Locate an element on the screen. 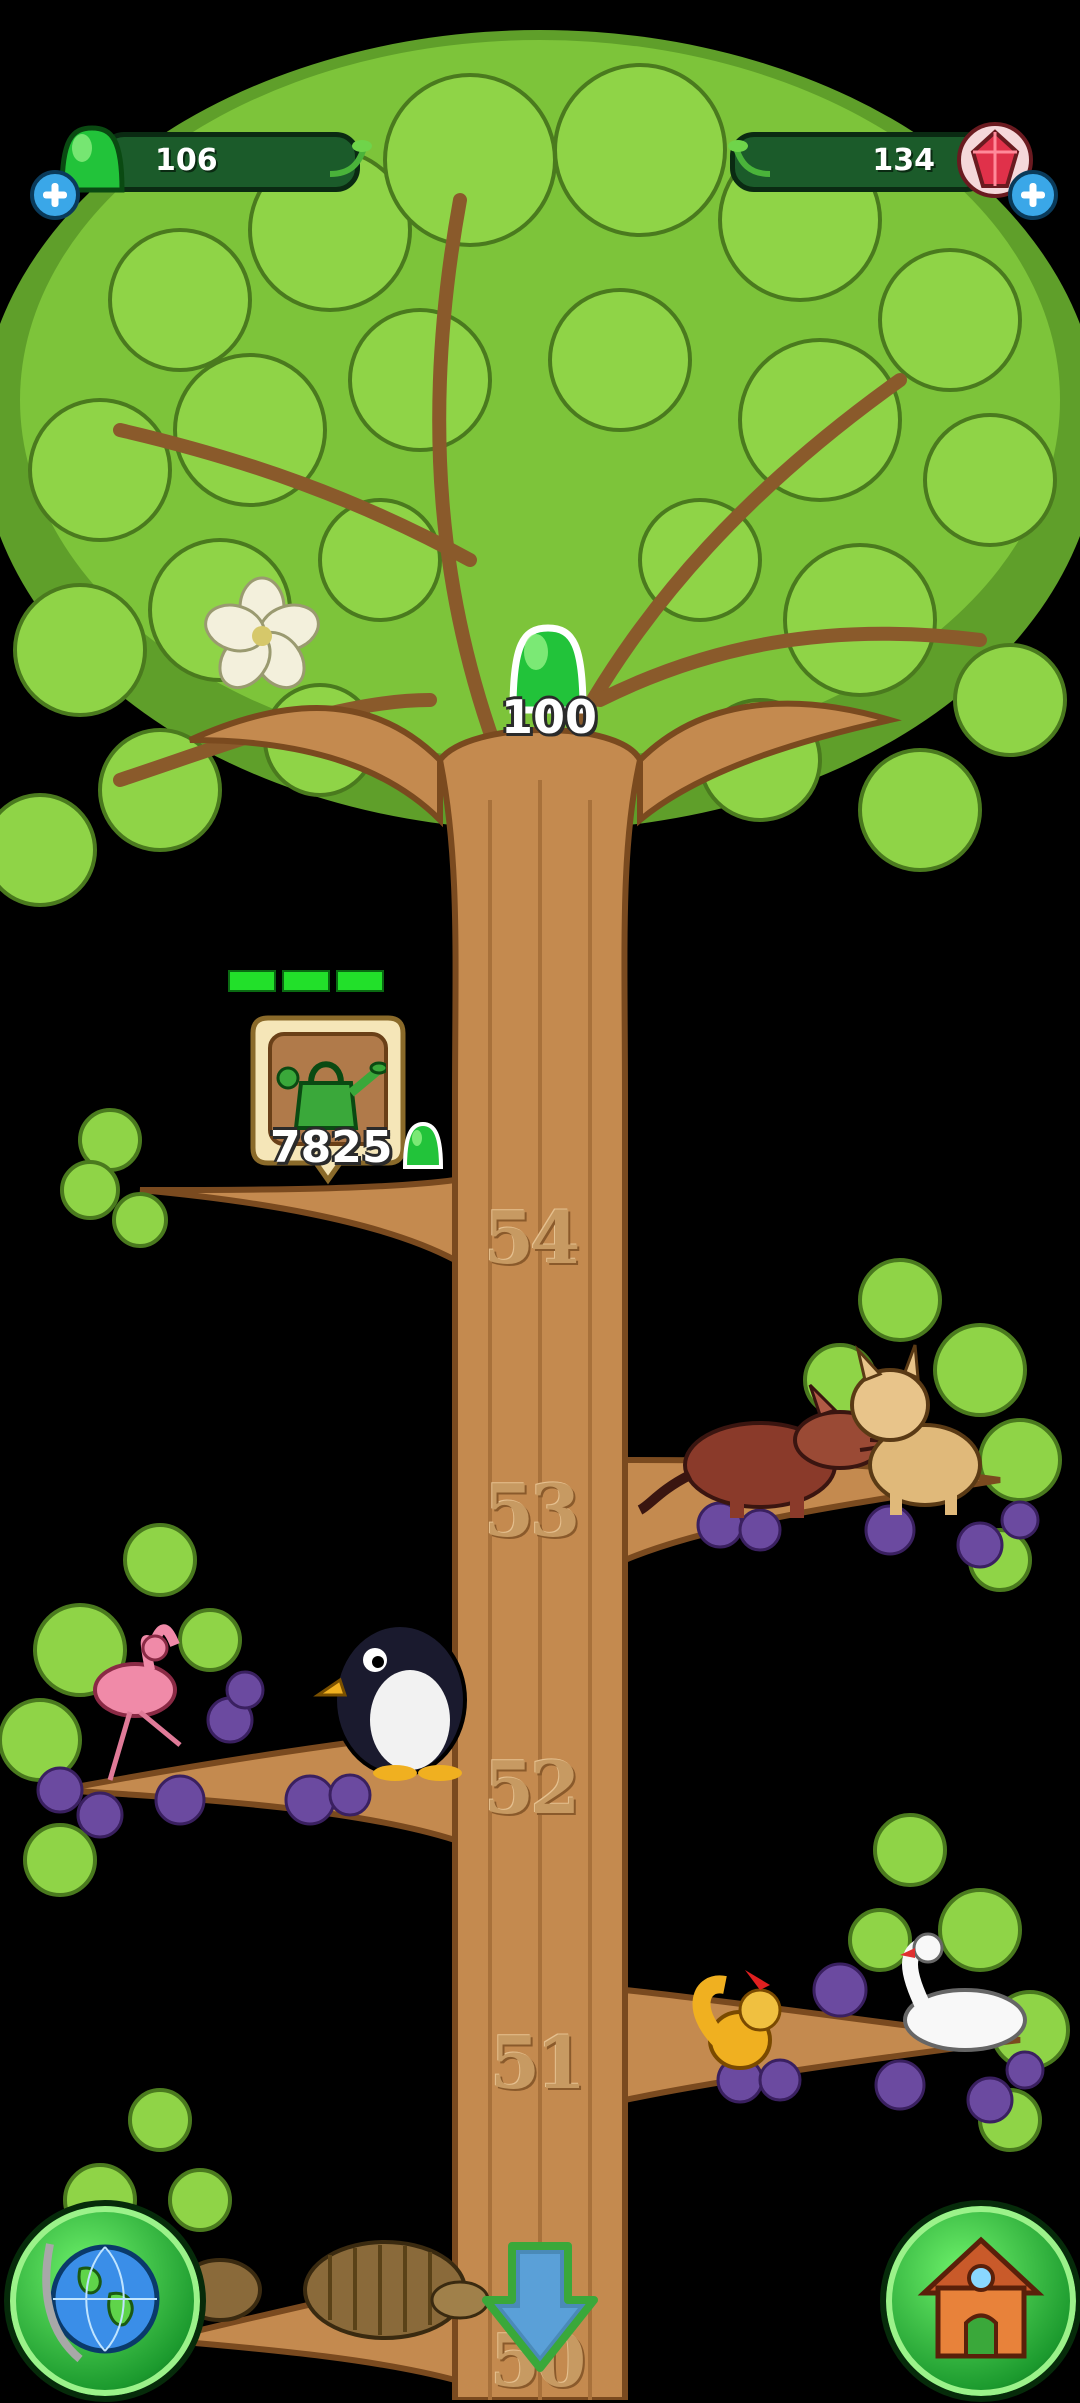 Image resolution: width=1080 pixels, height=2403 pixels. top-reward: 100 is located at coordinates (550, 685).